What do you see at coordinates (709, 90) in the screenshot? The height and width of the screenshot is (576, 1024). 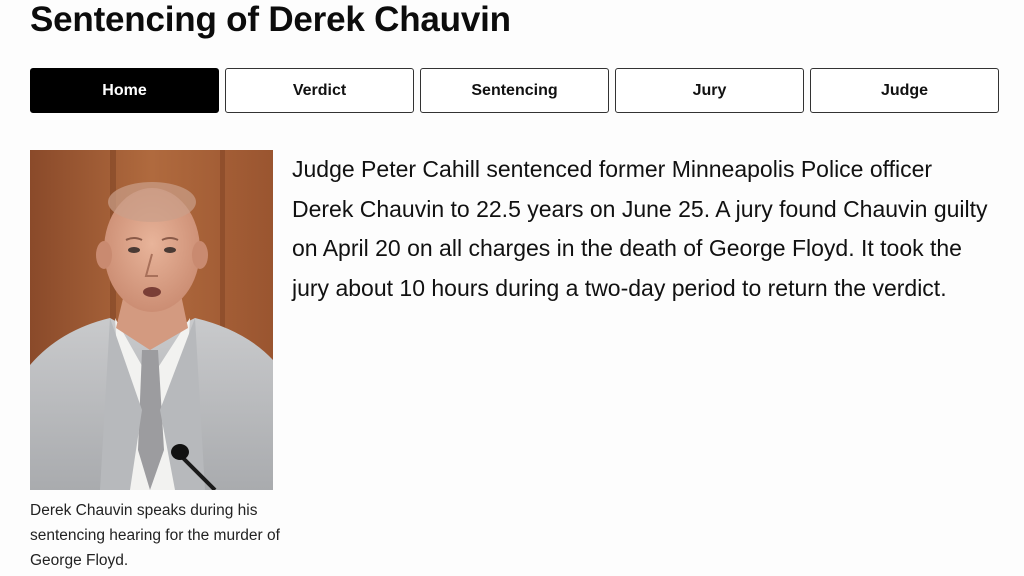 I see `tab-jury: Jury` at bounding box center [709, 90].